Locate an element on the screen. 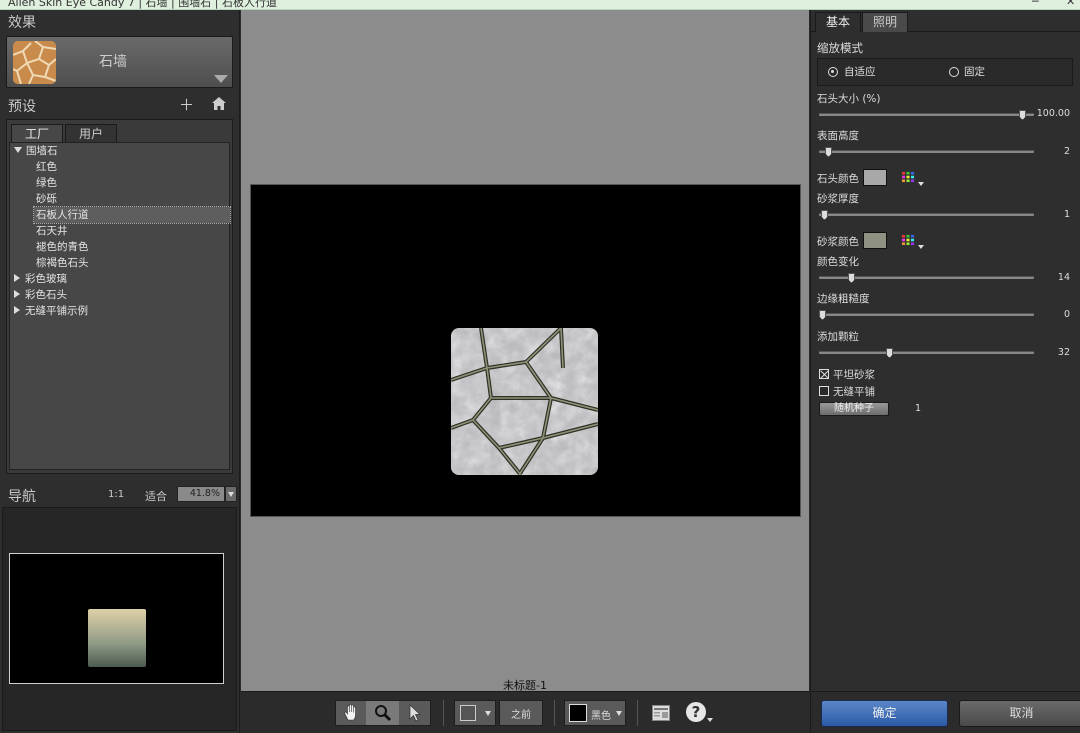  navigator-section-title: 导航 is located at coordinates (22, 497).